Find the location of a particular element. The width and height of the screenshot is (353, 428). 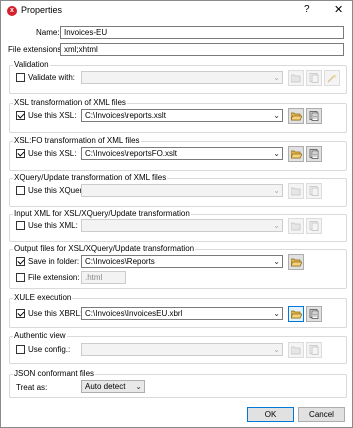

title-bar: x Properties ? ✕ is located at coordinates (176, 11).